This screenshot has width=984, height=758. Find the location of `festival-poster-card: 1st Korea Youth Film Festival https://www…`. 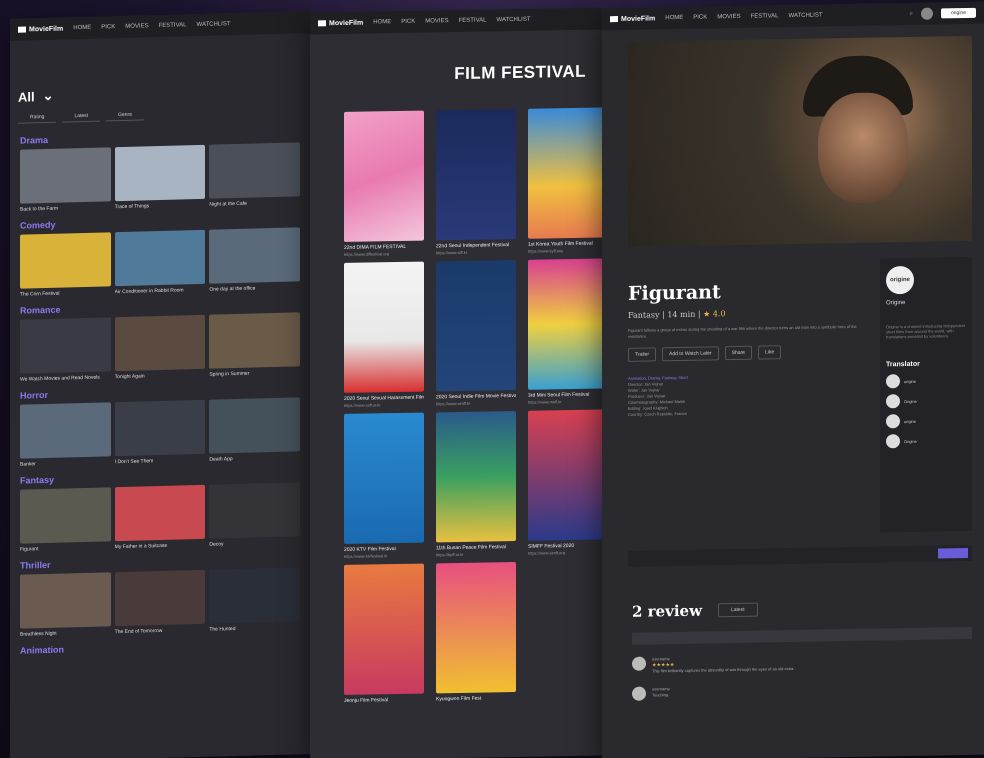

festival-poster-card: 1st Korea Youth Film Festival https://www… is located at coordinates (565, 180).